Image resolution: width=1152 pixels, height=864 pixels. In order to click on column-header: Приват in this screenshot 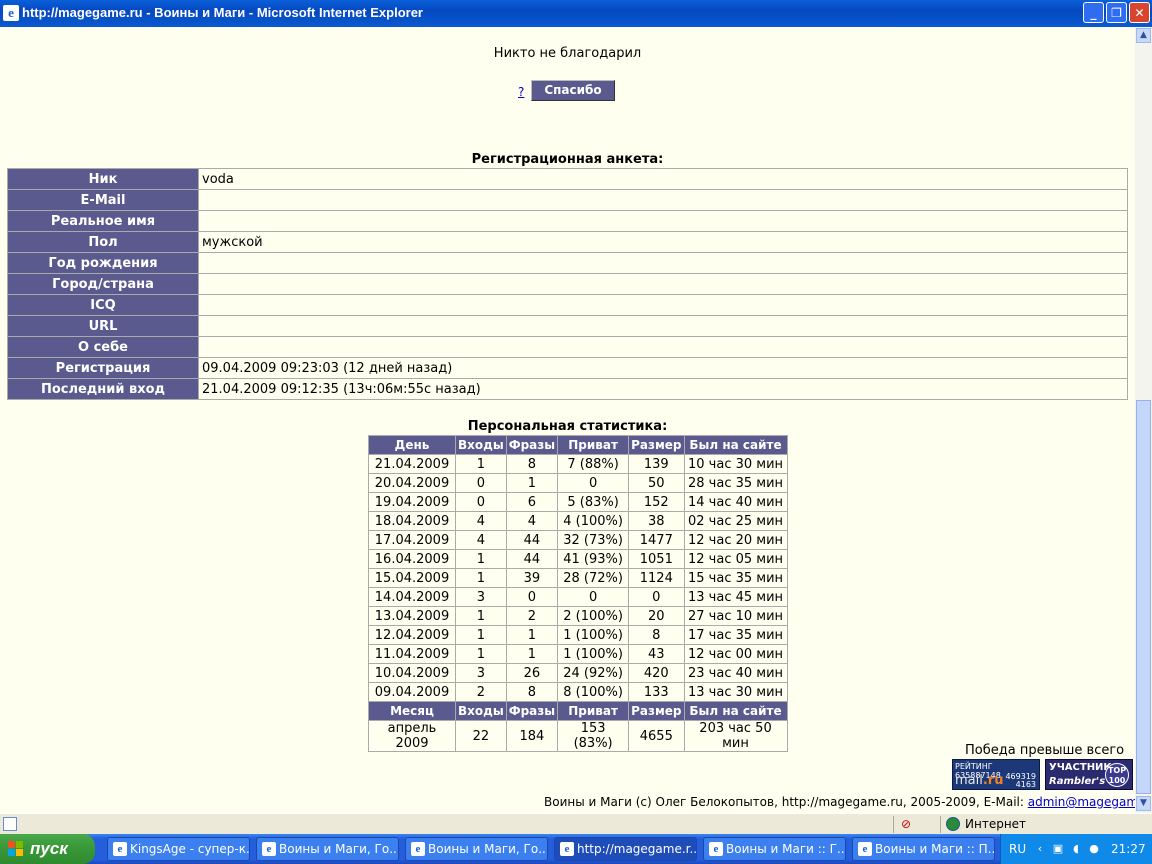, I will do `click(593, 711)`.